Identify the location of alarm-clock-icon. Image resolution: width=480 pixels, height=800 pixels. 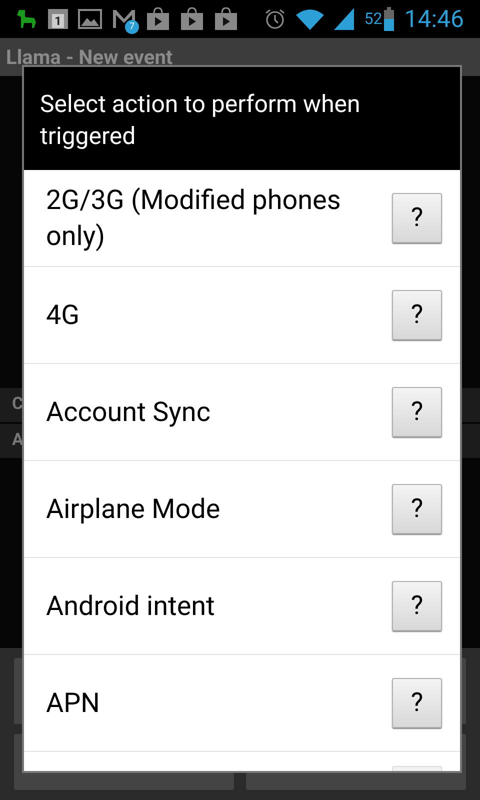
(275, 19).